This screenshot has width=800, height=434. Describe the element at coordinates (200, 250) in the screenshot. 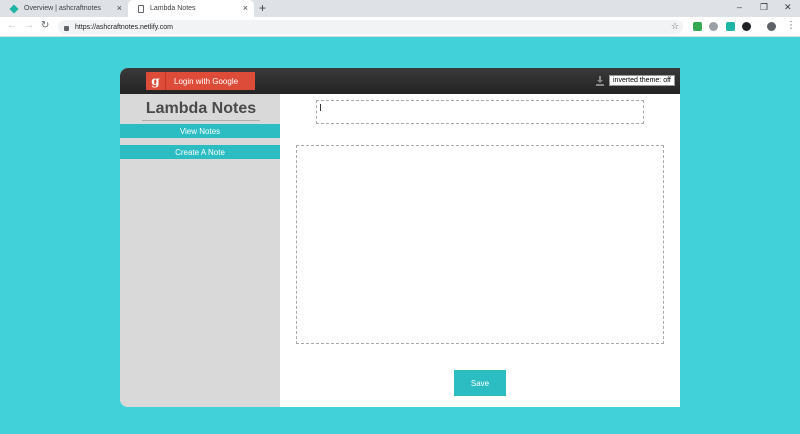

I see `sidebar: Lambda Notes View Notes Create A Note` at that location.